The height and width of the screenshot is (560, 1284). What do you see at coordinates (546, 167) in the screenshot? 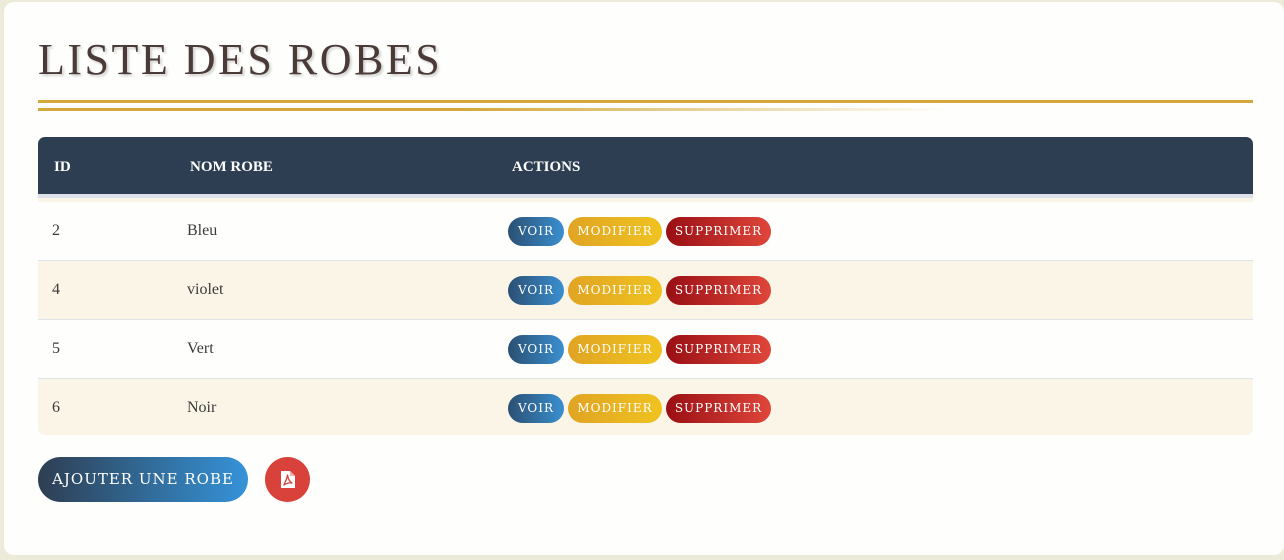
I see `column-header-actions: ACTIONS` at bounding box center [546, 167].